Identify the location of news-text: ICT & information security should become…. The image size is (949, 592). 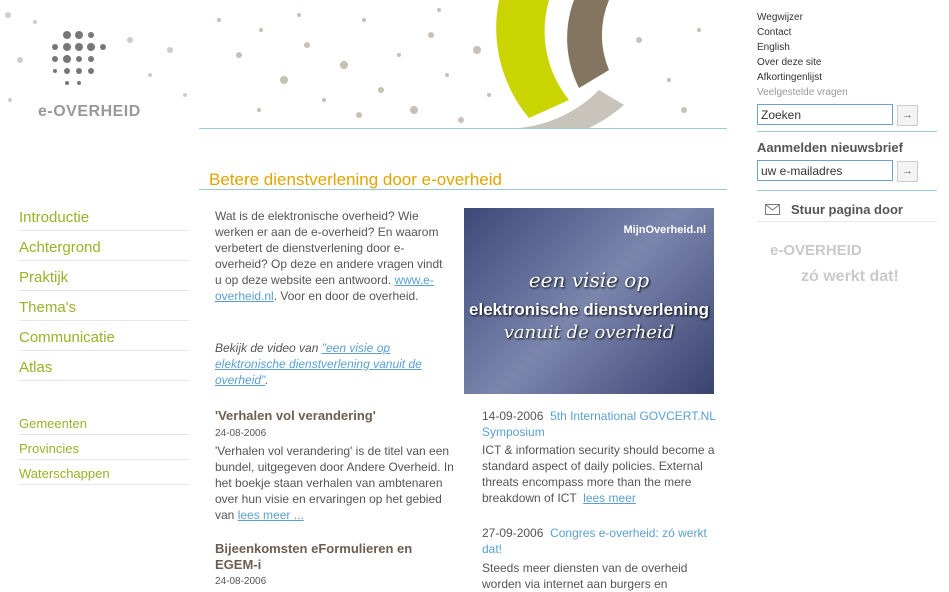
(598, 474).